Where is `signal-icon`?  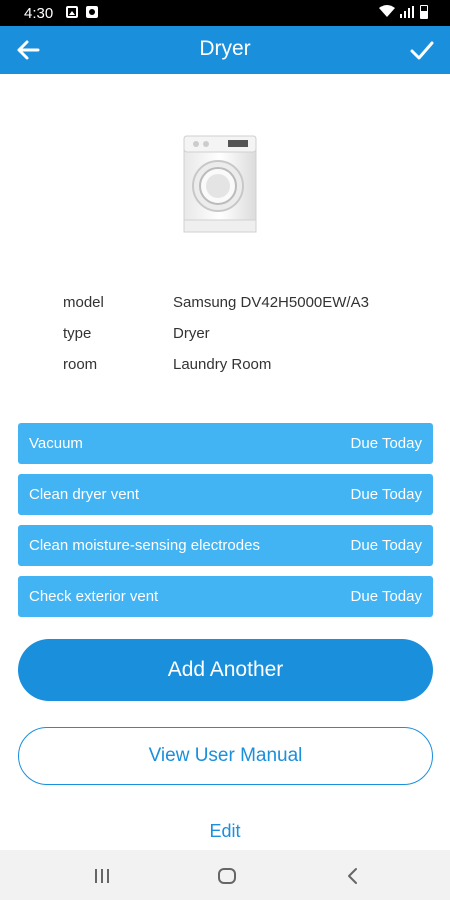
signal-icon is located at coordinates (407, 12).